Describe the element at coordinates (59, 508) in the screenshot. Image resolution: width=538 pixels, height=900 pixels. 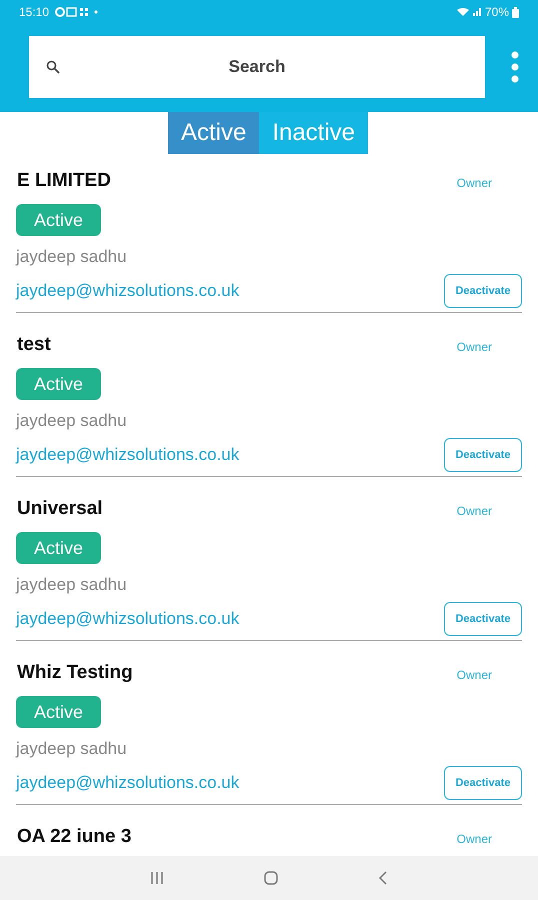
I see `company-name: Universal` at that location.